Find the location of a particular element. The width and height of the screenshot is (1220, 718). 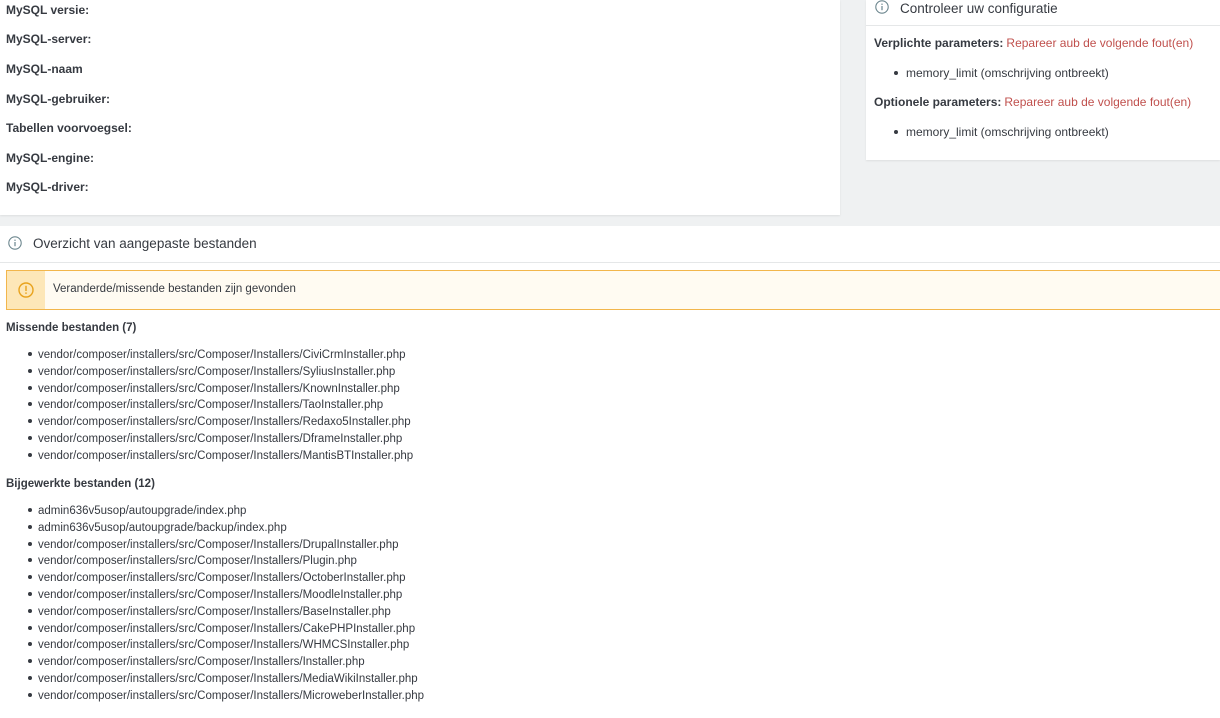

optional-params-error: Repareer aub de volgende fout(en) is located at coordinates (1098, 102).